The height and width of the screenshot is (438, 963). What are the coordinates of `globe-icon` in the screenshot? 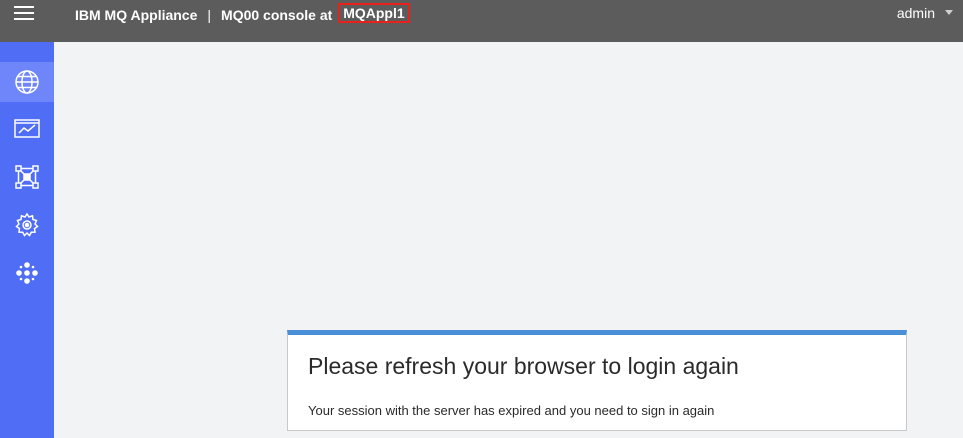 It's located at (27, 82).